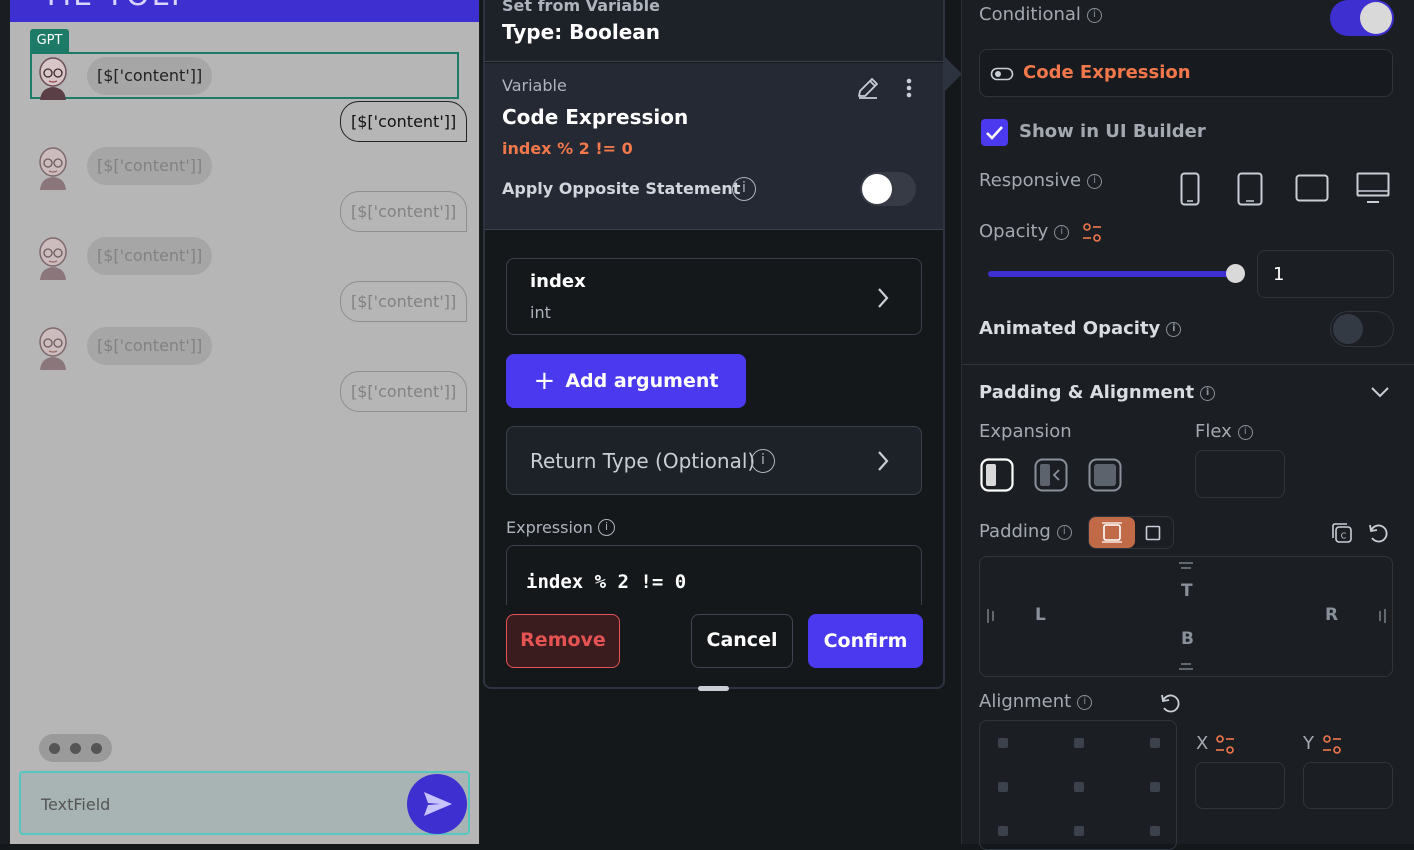 The image size is (1414, 850). I want to click on plus-icon: +, so click(544, 381).